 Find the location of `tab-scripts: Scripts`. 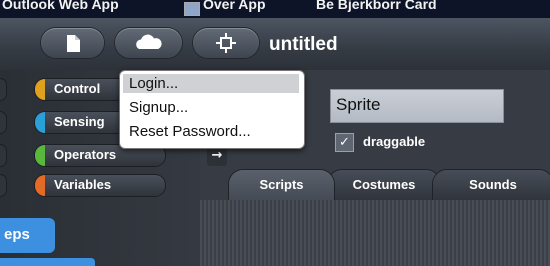

tab-scripts: Scripts is located at coordinates (281, 185).